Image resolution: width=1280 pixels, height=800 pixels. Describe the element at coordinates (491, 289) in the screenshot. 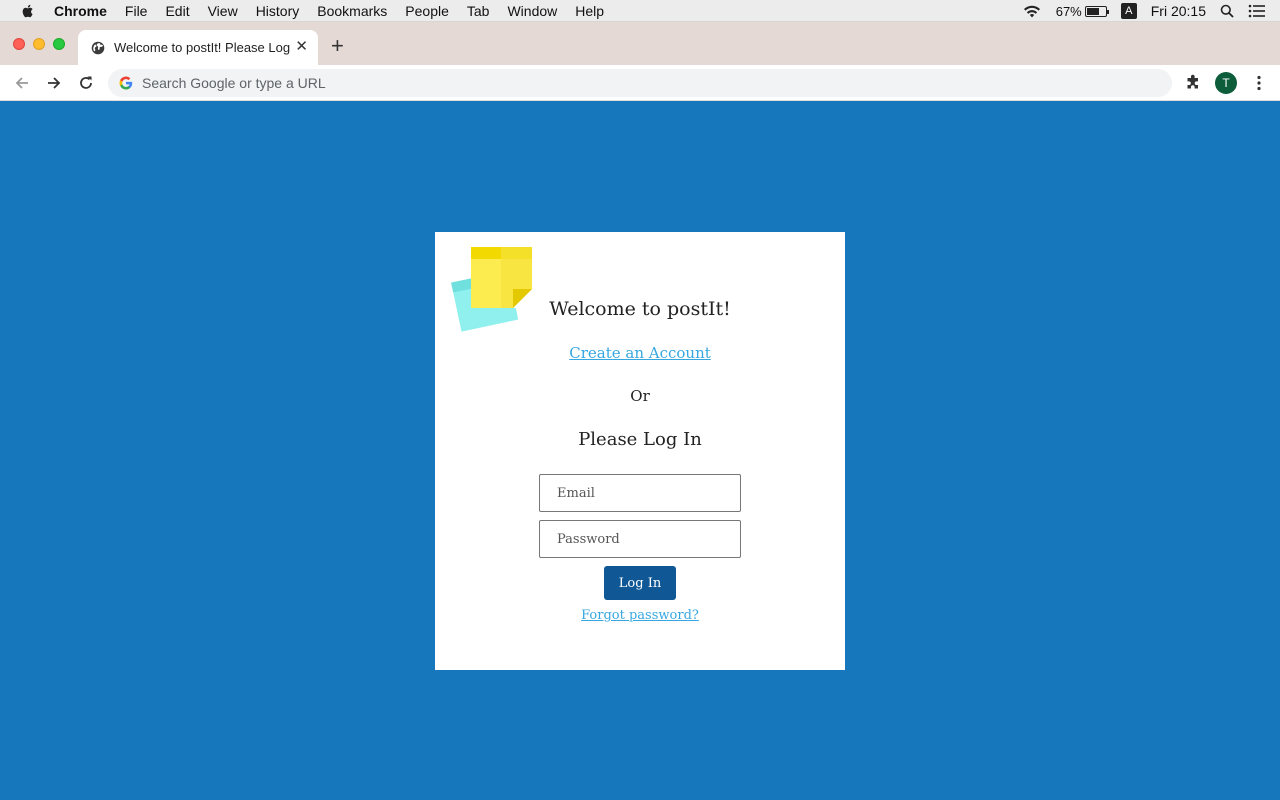

I see `sticky-notes-logo-icon` at that location.